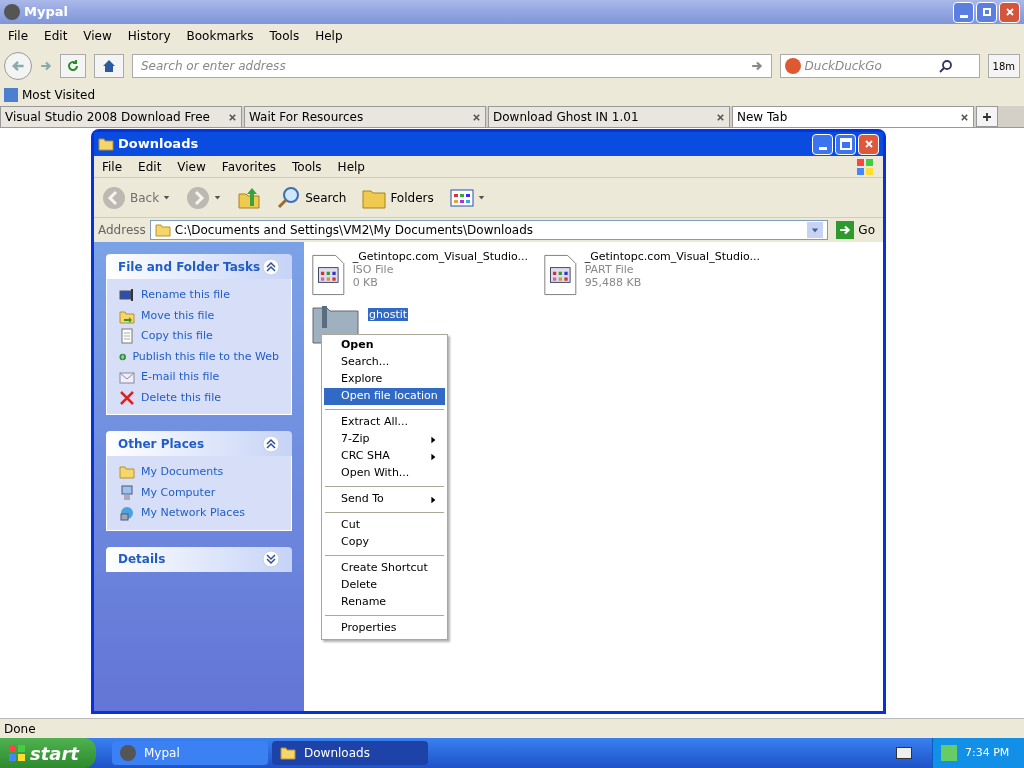  What do you see at coordinates (18, 66) in the screenshot?
I see `back-arrow-icon` at bounding box center [18, 66].